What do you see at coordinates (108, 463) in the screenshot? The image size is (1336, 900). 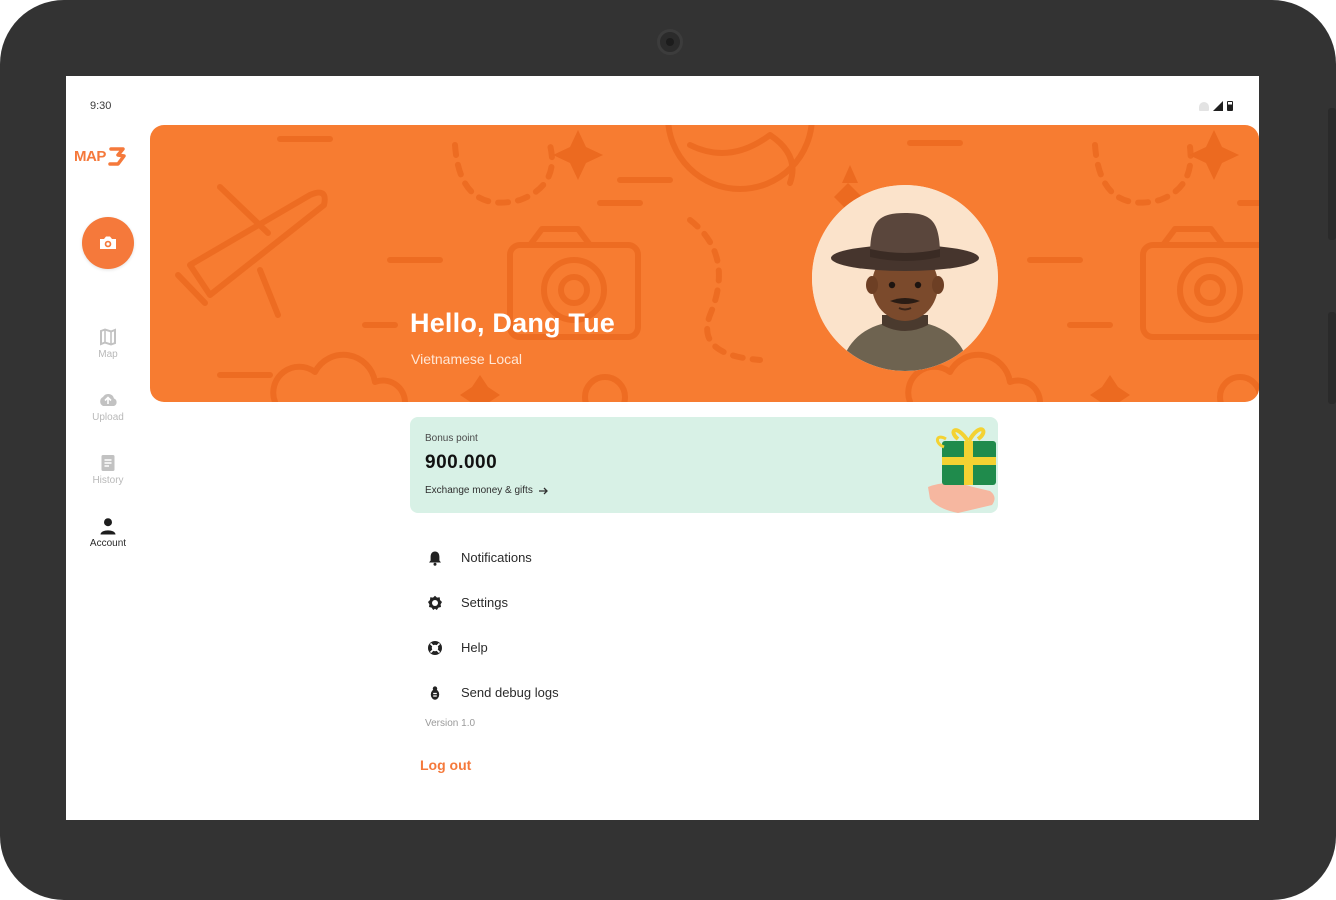 I see `history-icon` at bounding box center [108, 463].